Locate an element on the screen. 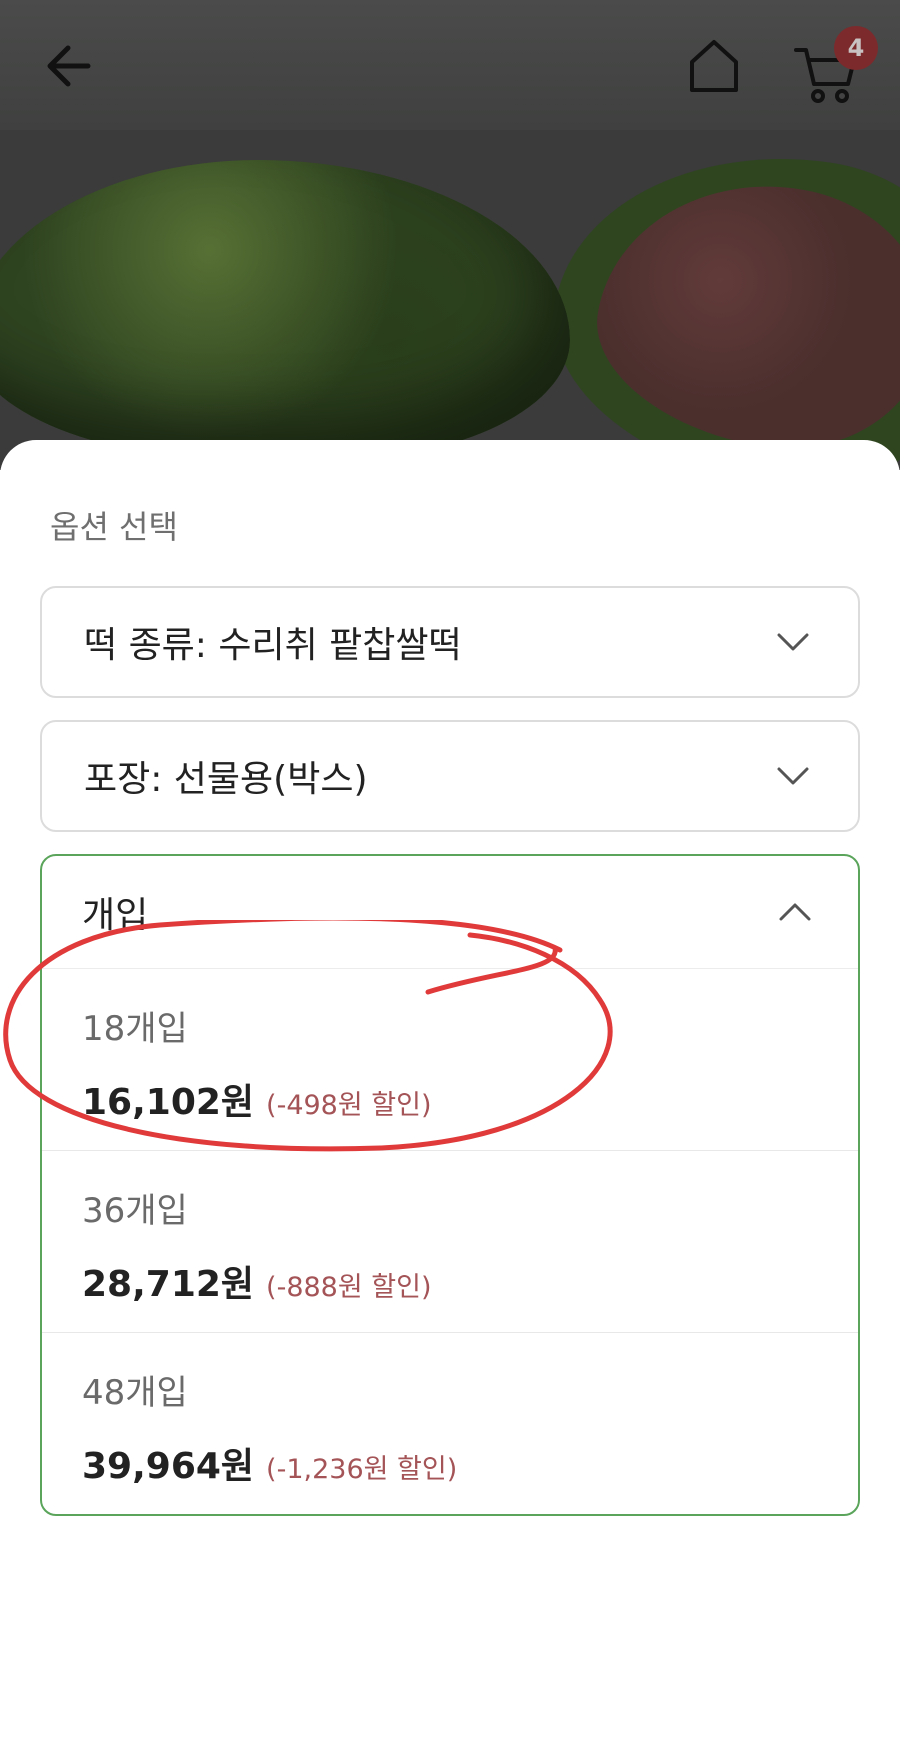 Image resolution: width=900 pixels, height=1759 pixels. option-discount: (-888원 할인) is located at coordinates (349, 1287).